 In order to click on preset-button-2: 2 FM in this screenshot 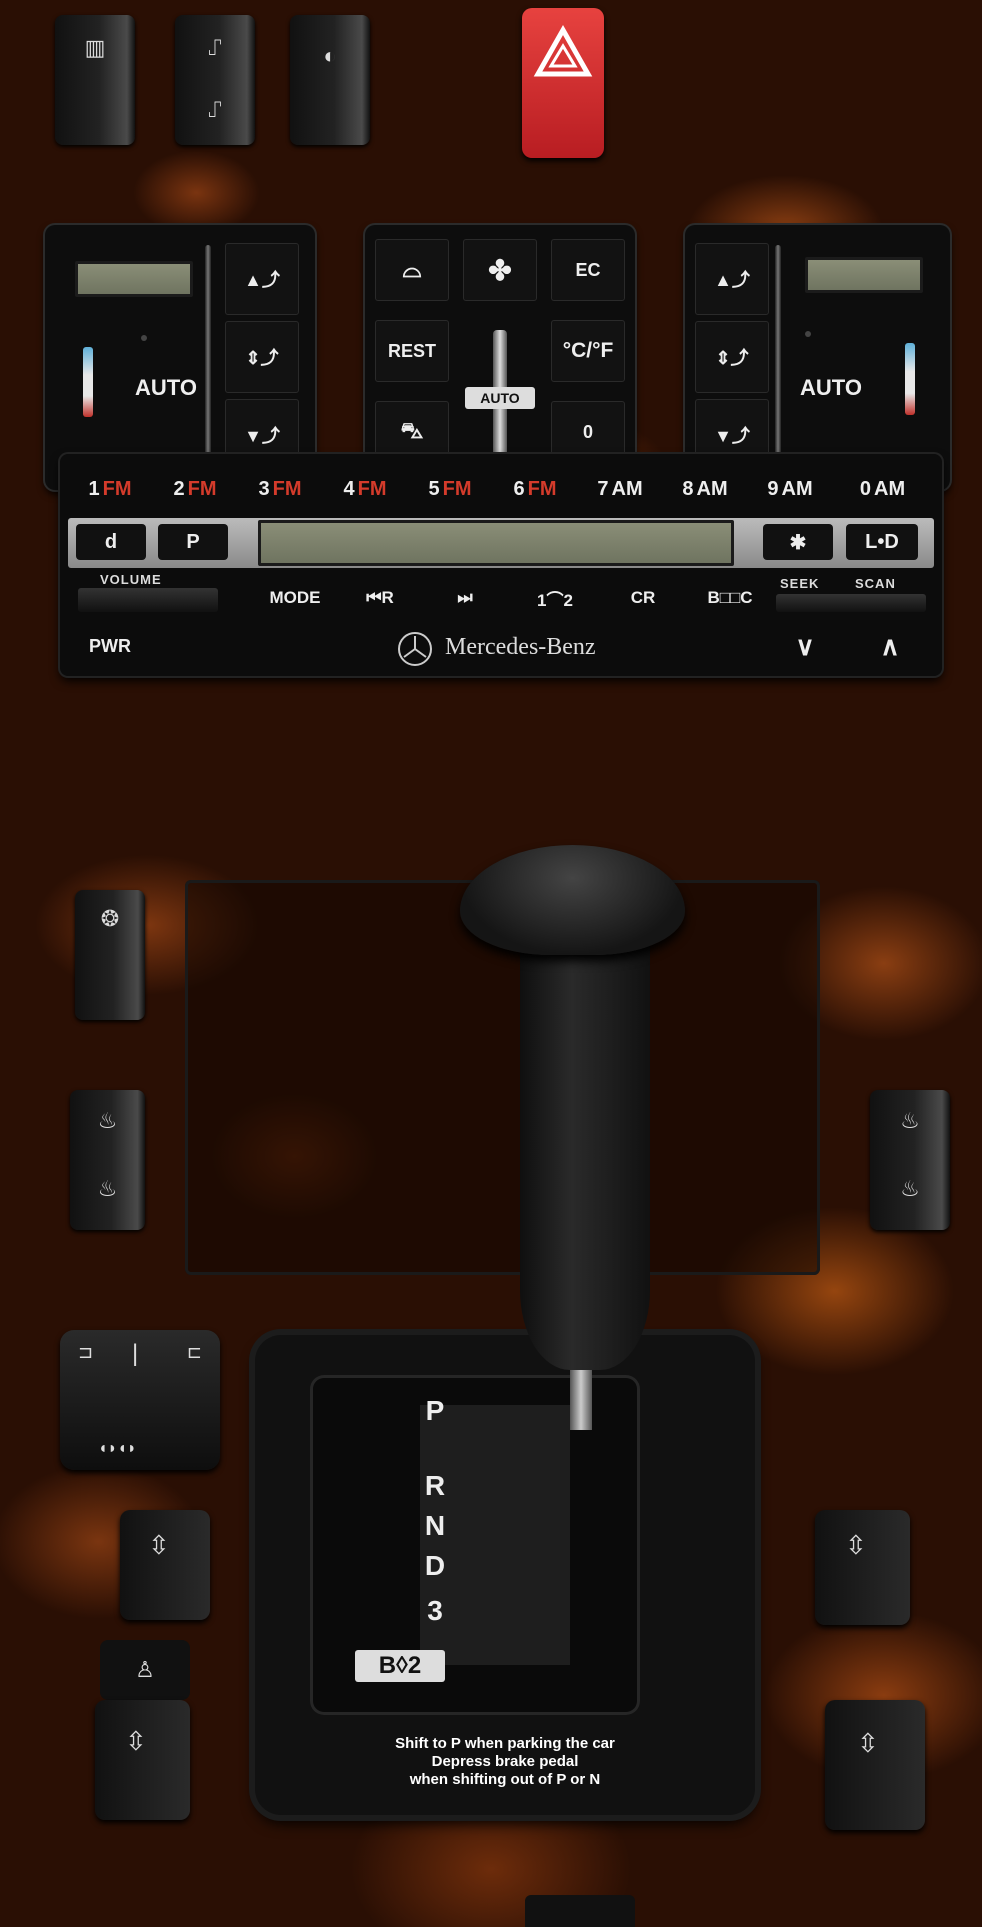, I will do `click(195, 489)`.